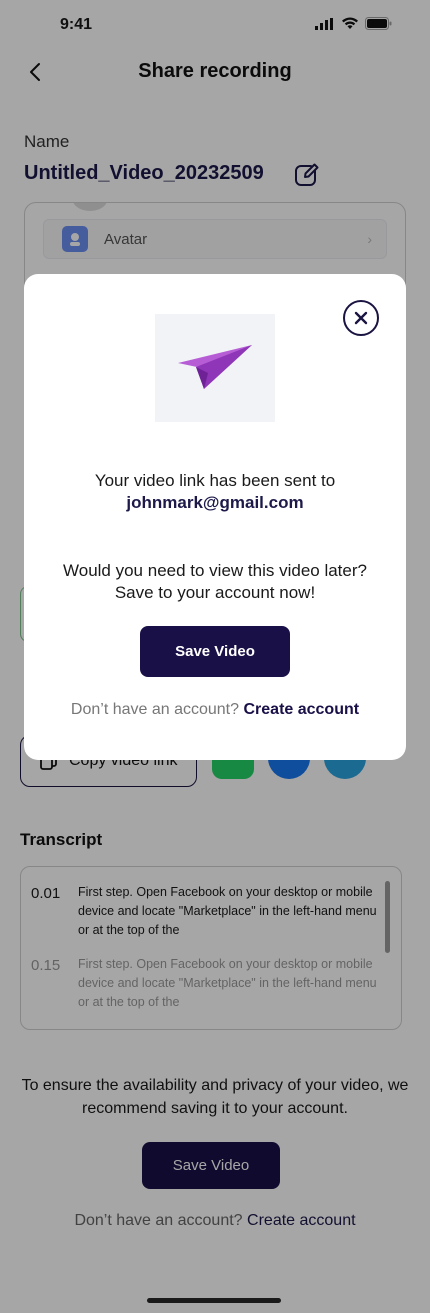 This screenshot has height=1313, width=430. Describe the element at coordinates (215, 502) in the screenshot. I see `recipient-email: johnmark@gmail.com` at that location.